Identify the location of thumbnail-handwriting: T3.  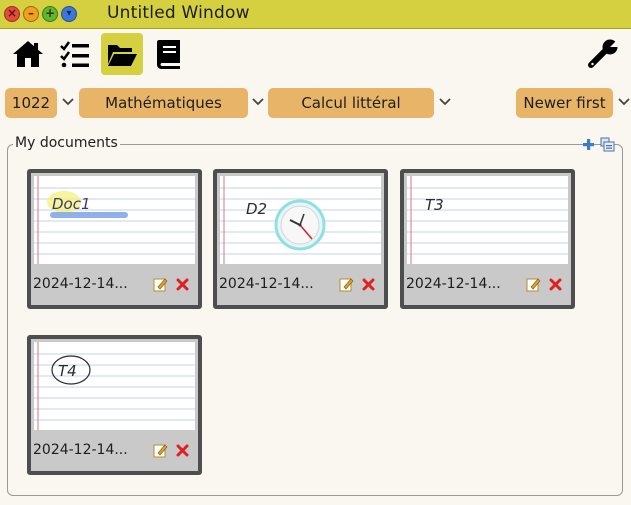
(434, 205).